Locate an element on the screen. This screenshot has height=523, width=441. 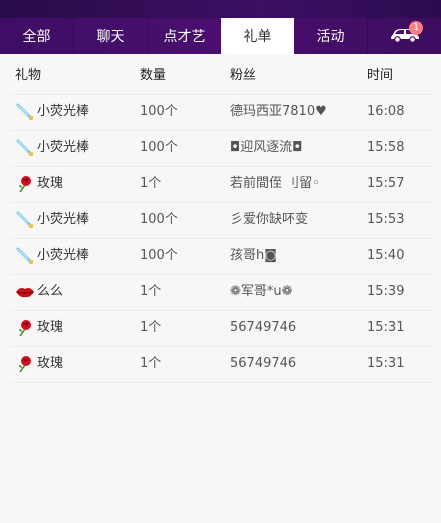
tab-bar: 全部 聊天 点才艺 礼单 活动 1 is located at coordinates (220, 36).